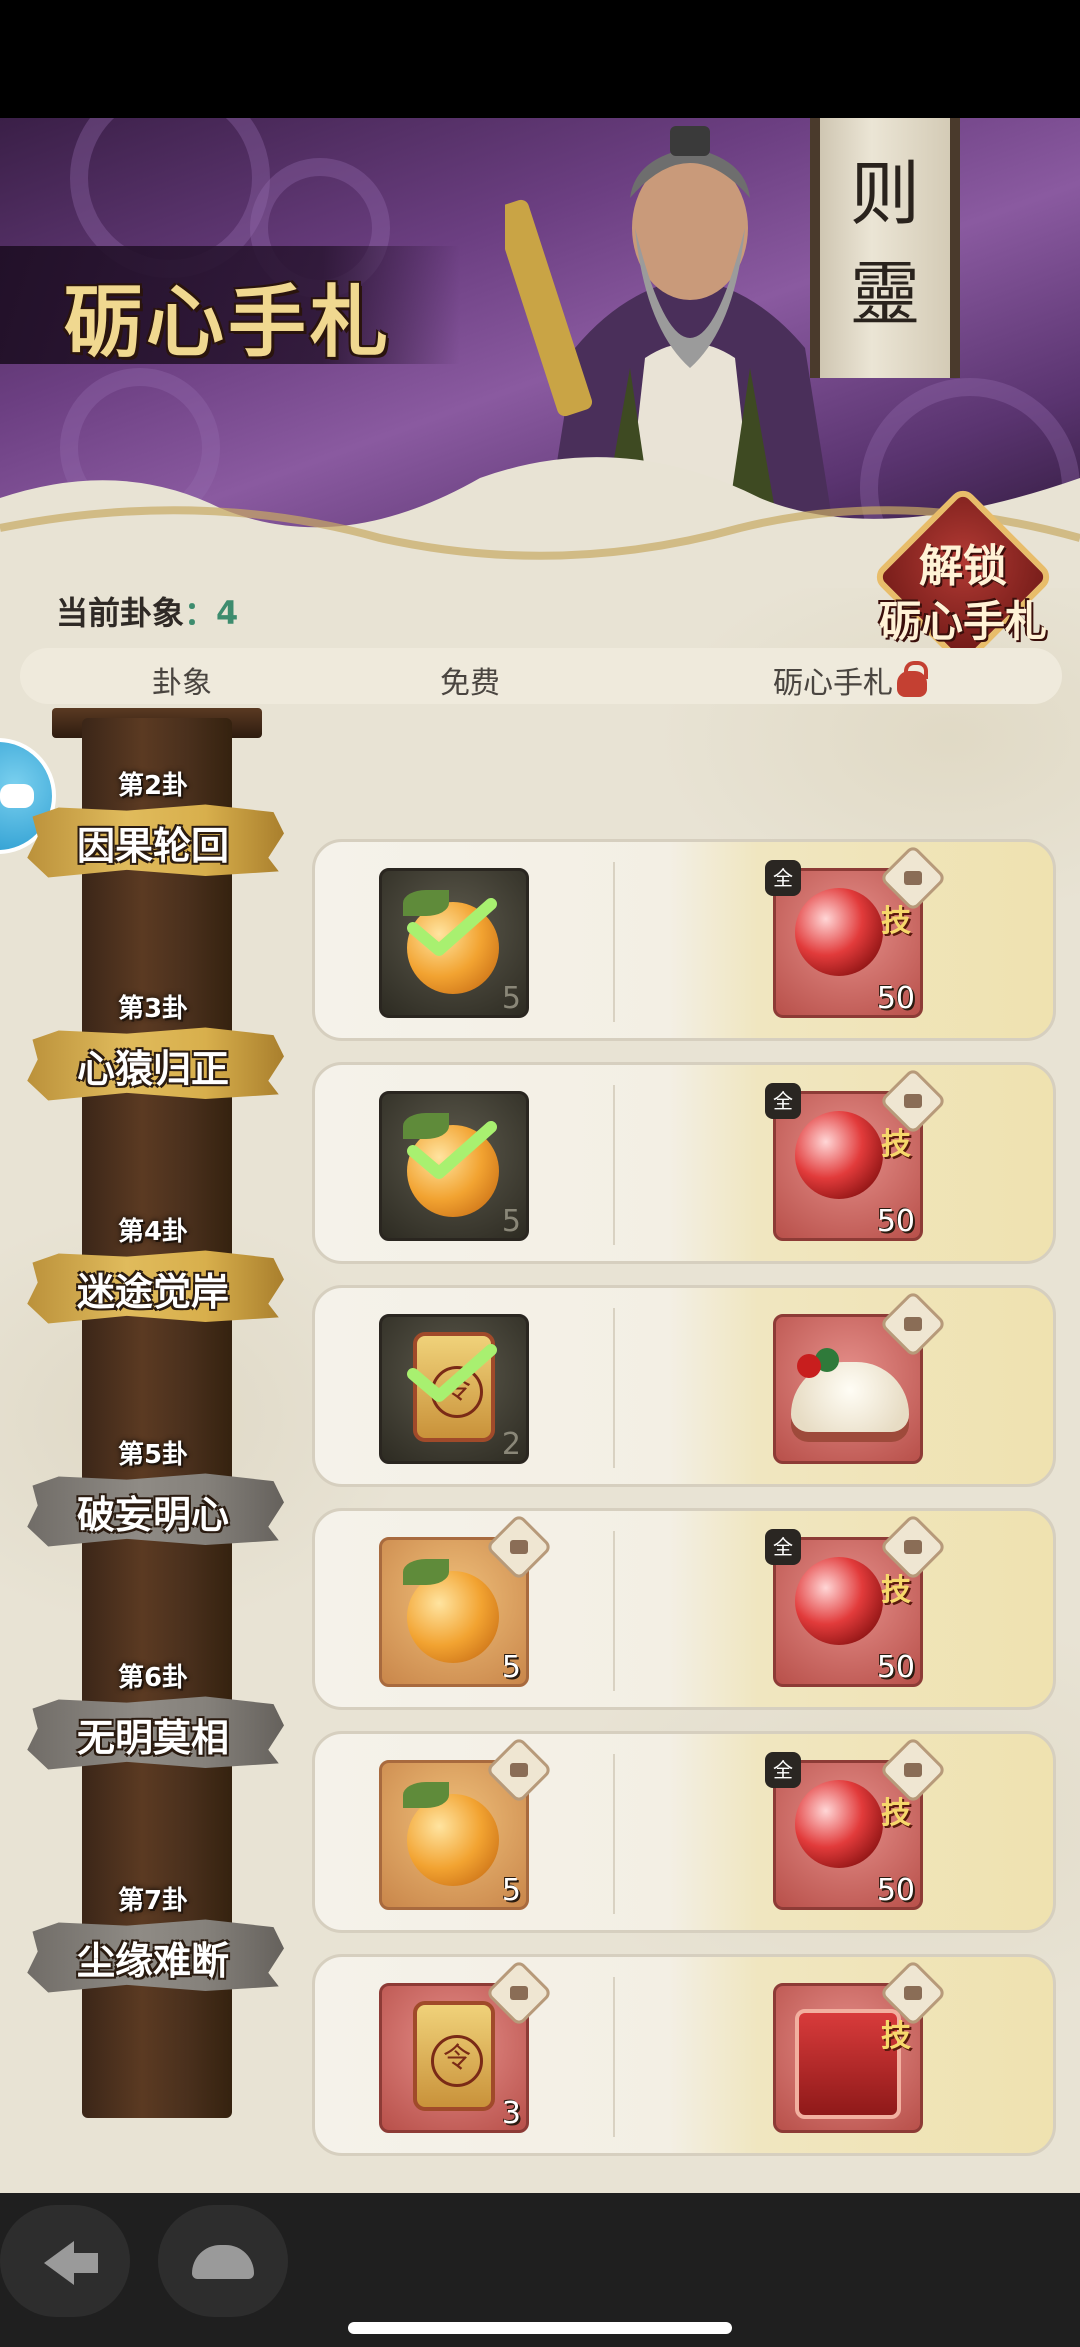 This screenshot has width=1080, height=2347. Describe the element at coordinates (153, 1455) in the screenshot. I see `stage-number: 第5卦` at that location.